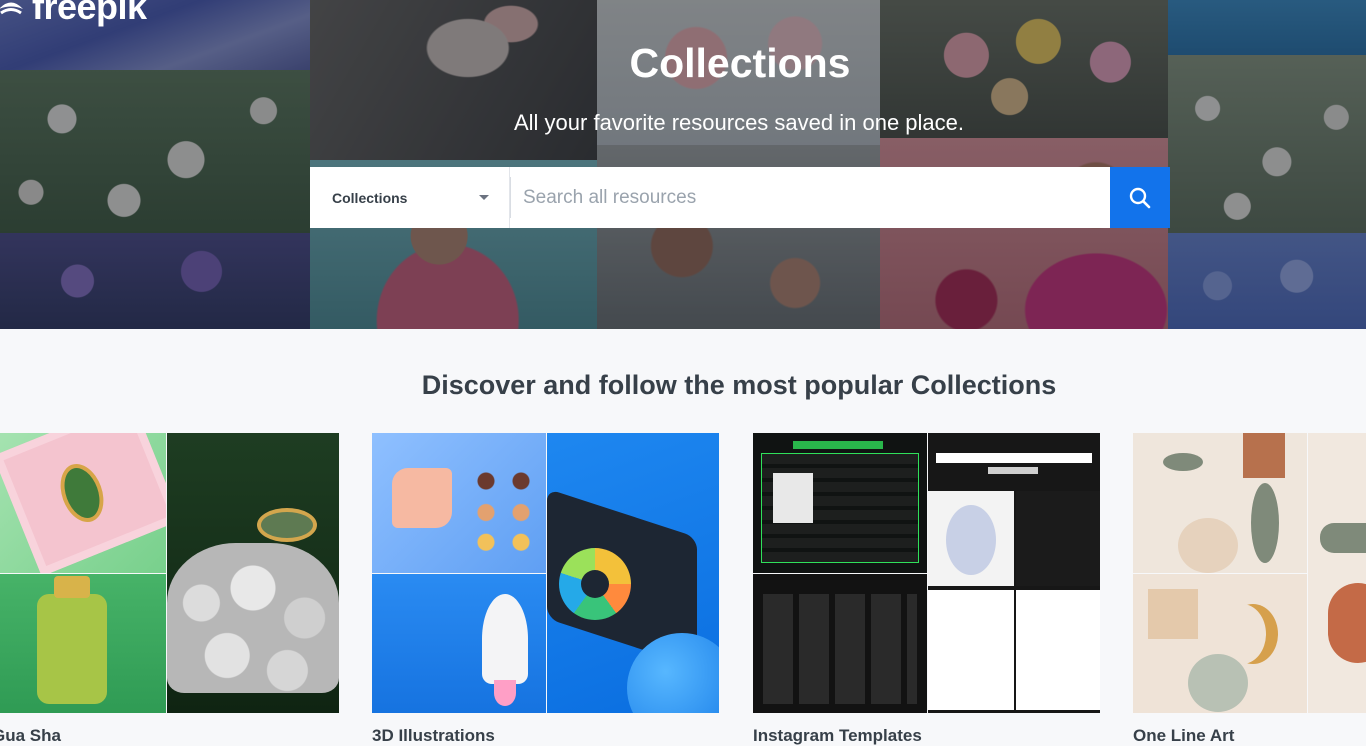 This screenshot has width=1366, height=746. Describe the element at coordinates (1183, 736) in the screenshot. I see `collection-title: One Line Art` at that location.